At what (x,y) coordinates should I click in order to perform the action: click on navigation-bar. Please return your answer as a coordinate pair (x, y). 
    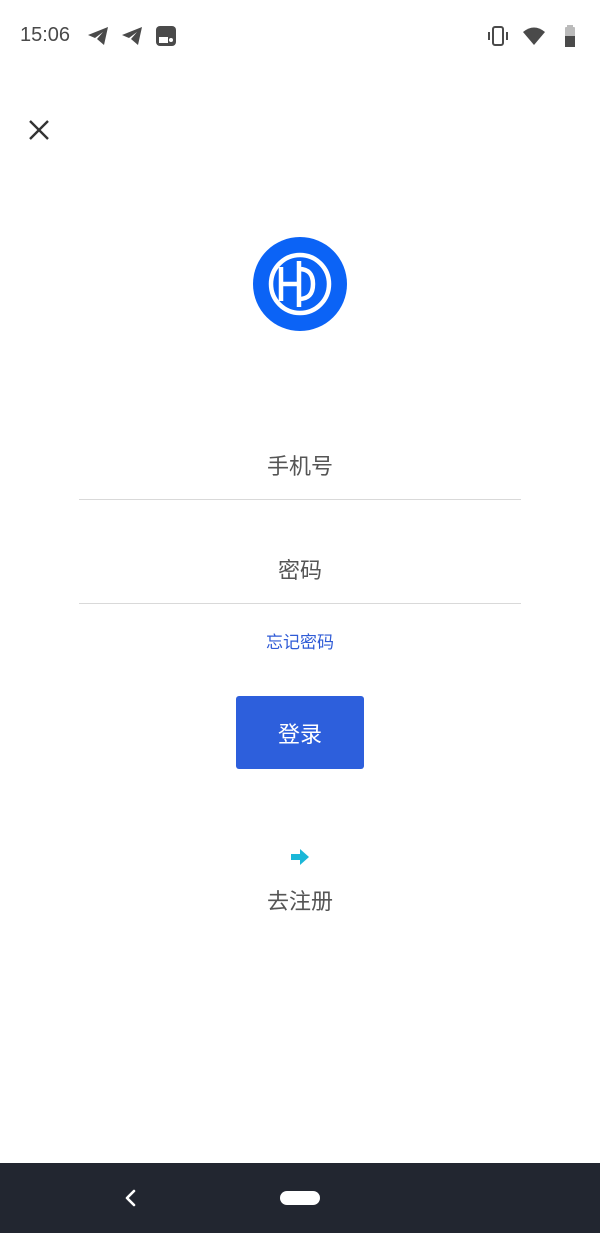
    Looking at the image, I should click on (300, 1198).